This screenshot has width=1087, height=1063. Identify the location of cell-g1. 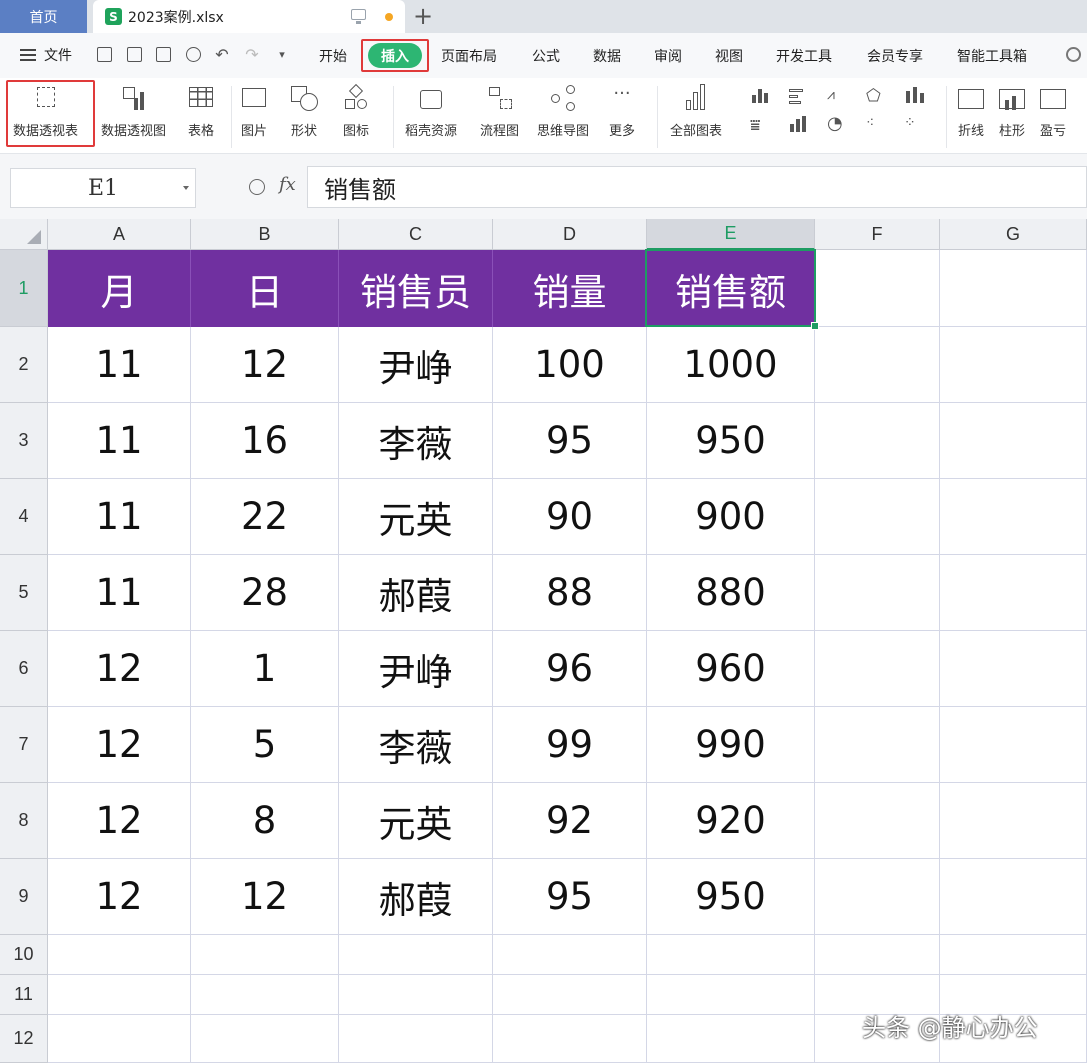
(1013, 288).